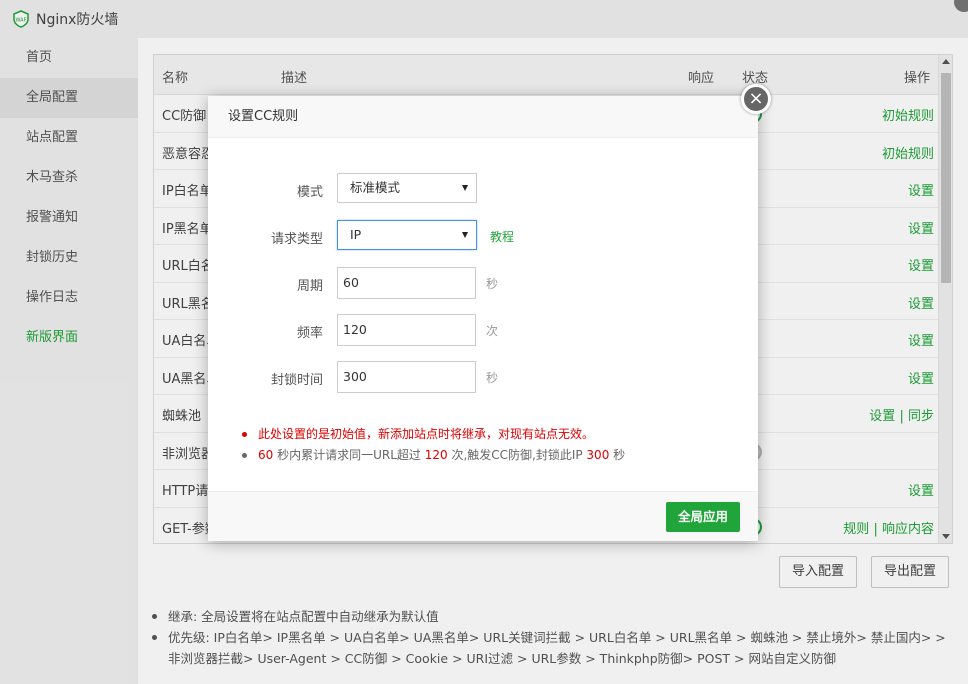 The image size is (968, 684). What do you see at coordinates (483, 189) in the screenshot?
I see `mode-row: 模式 标准模式` at bounding box center [483, 189].